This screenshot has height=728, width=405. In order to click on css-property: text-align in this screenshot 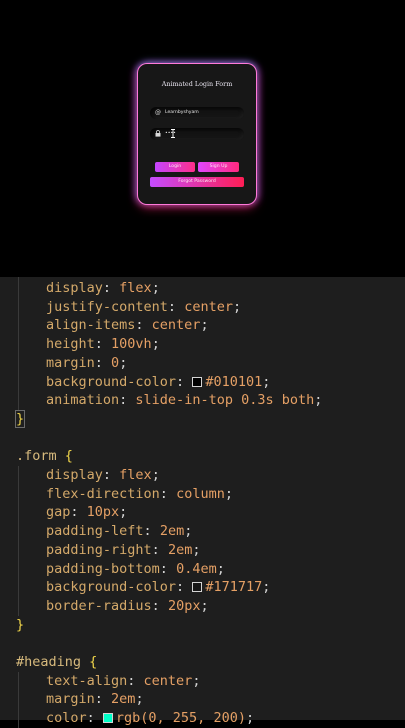, I will do `click(87, 680)`.